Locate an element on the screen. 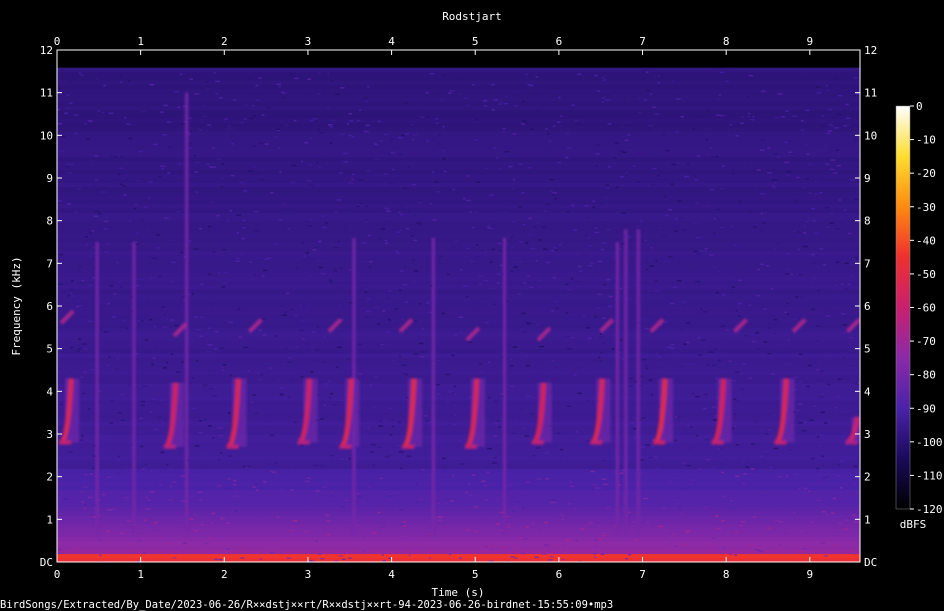 This screenshot has height=611, width=944. y-tick-label-right: 3 is located at coordinates (867, 434).